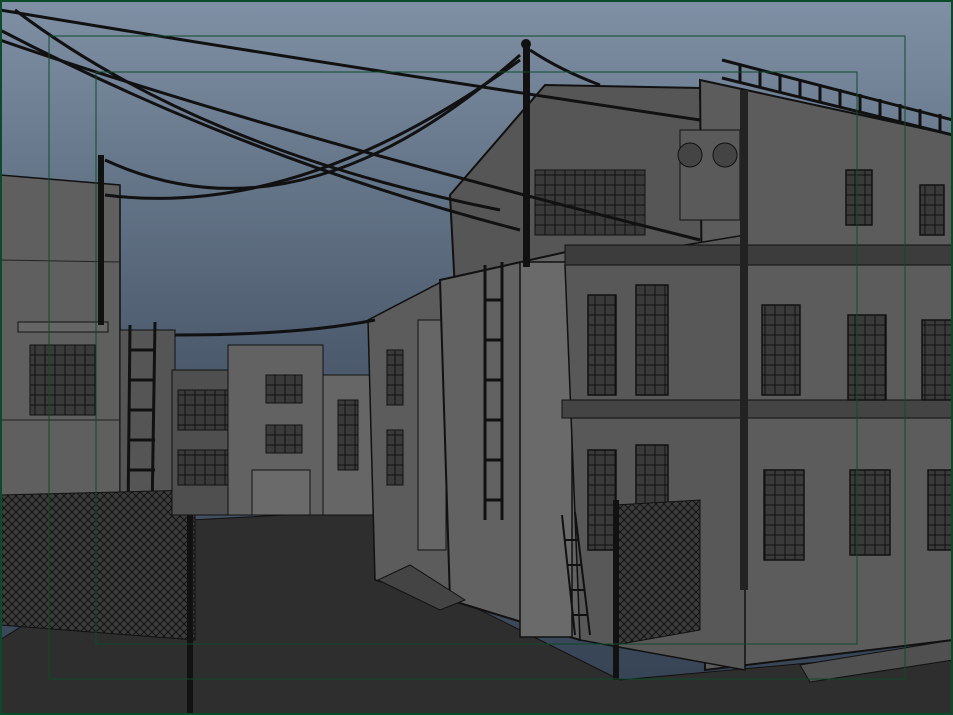  Describe the element at coordinates (98, 565) in the screenshot. I see `chainlink-fence-left` at that location.